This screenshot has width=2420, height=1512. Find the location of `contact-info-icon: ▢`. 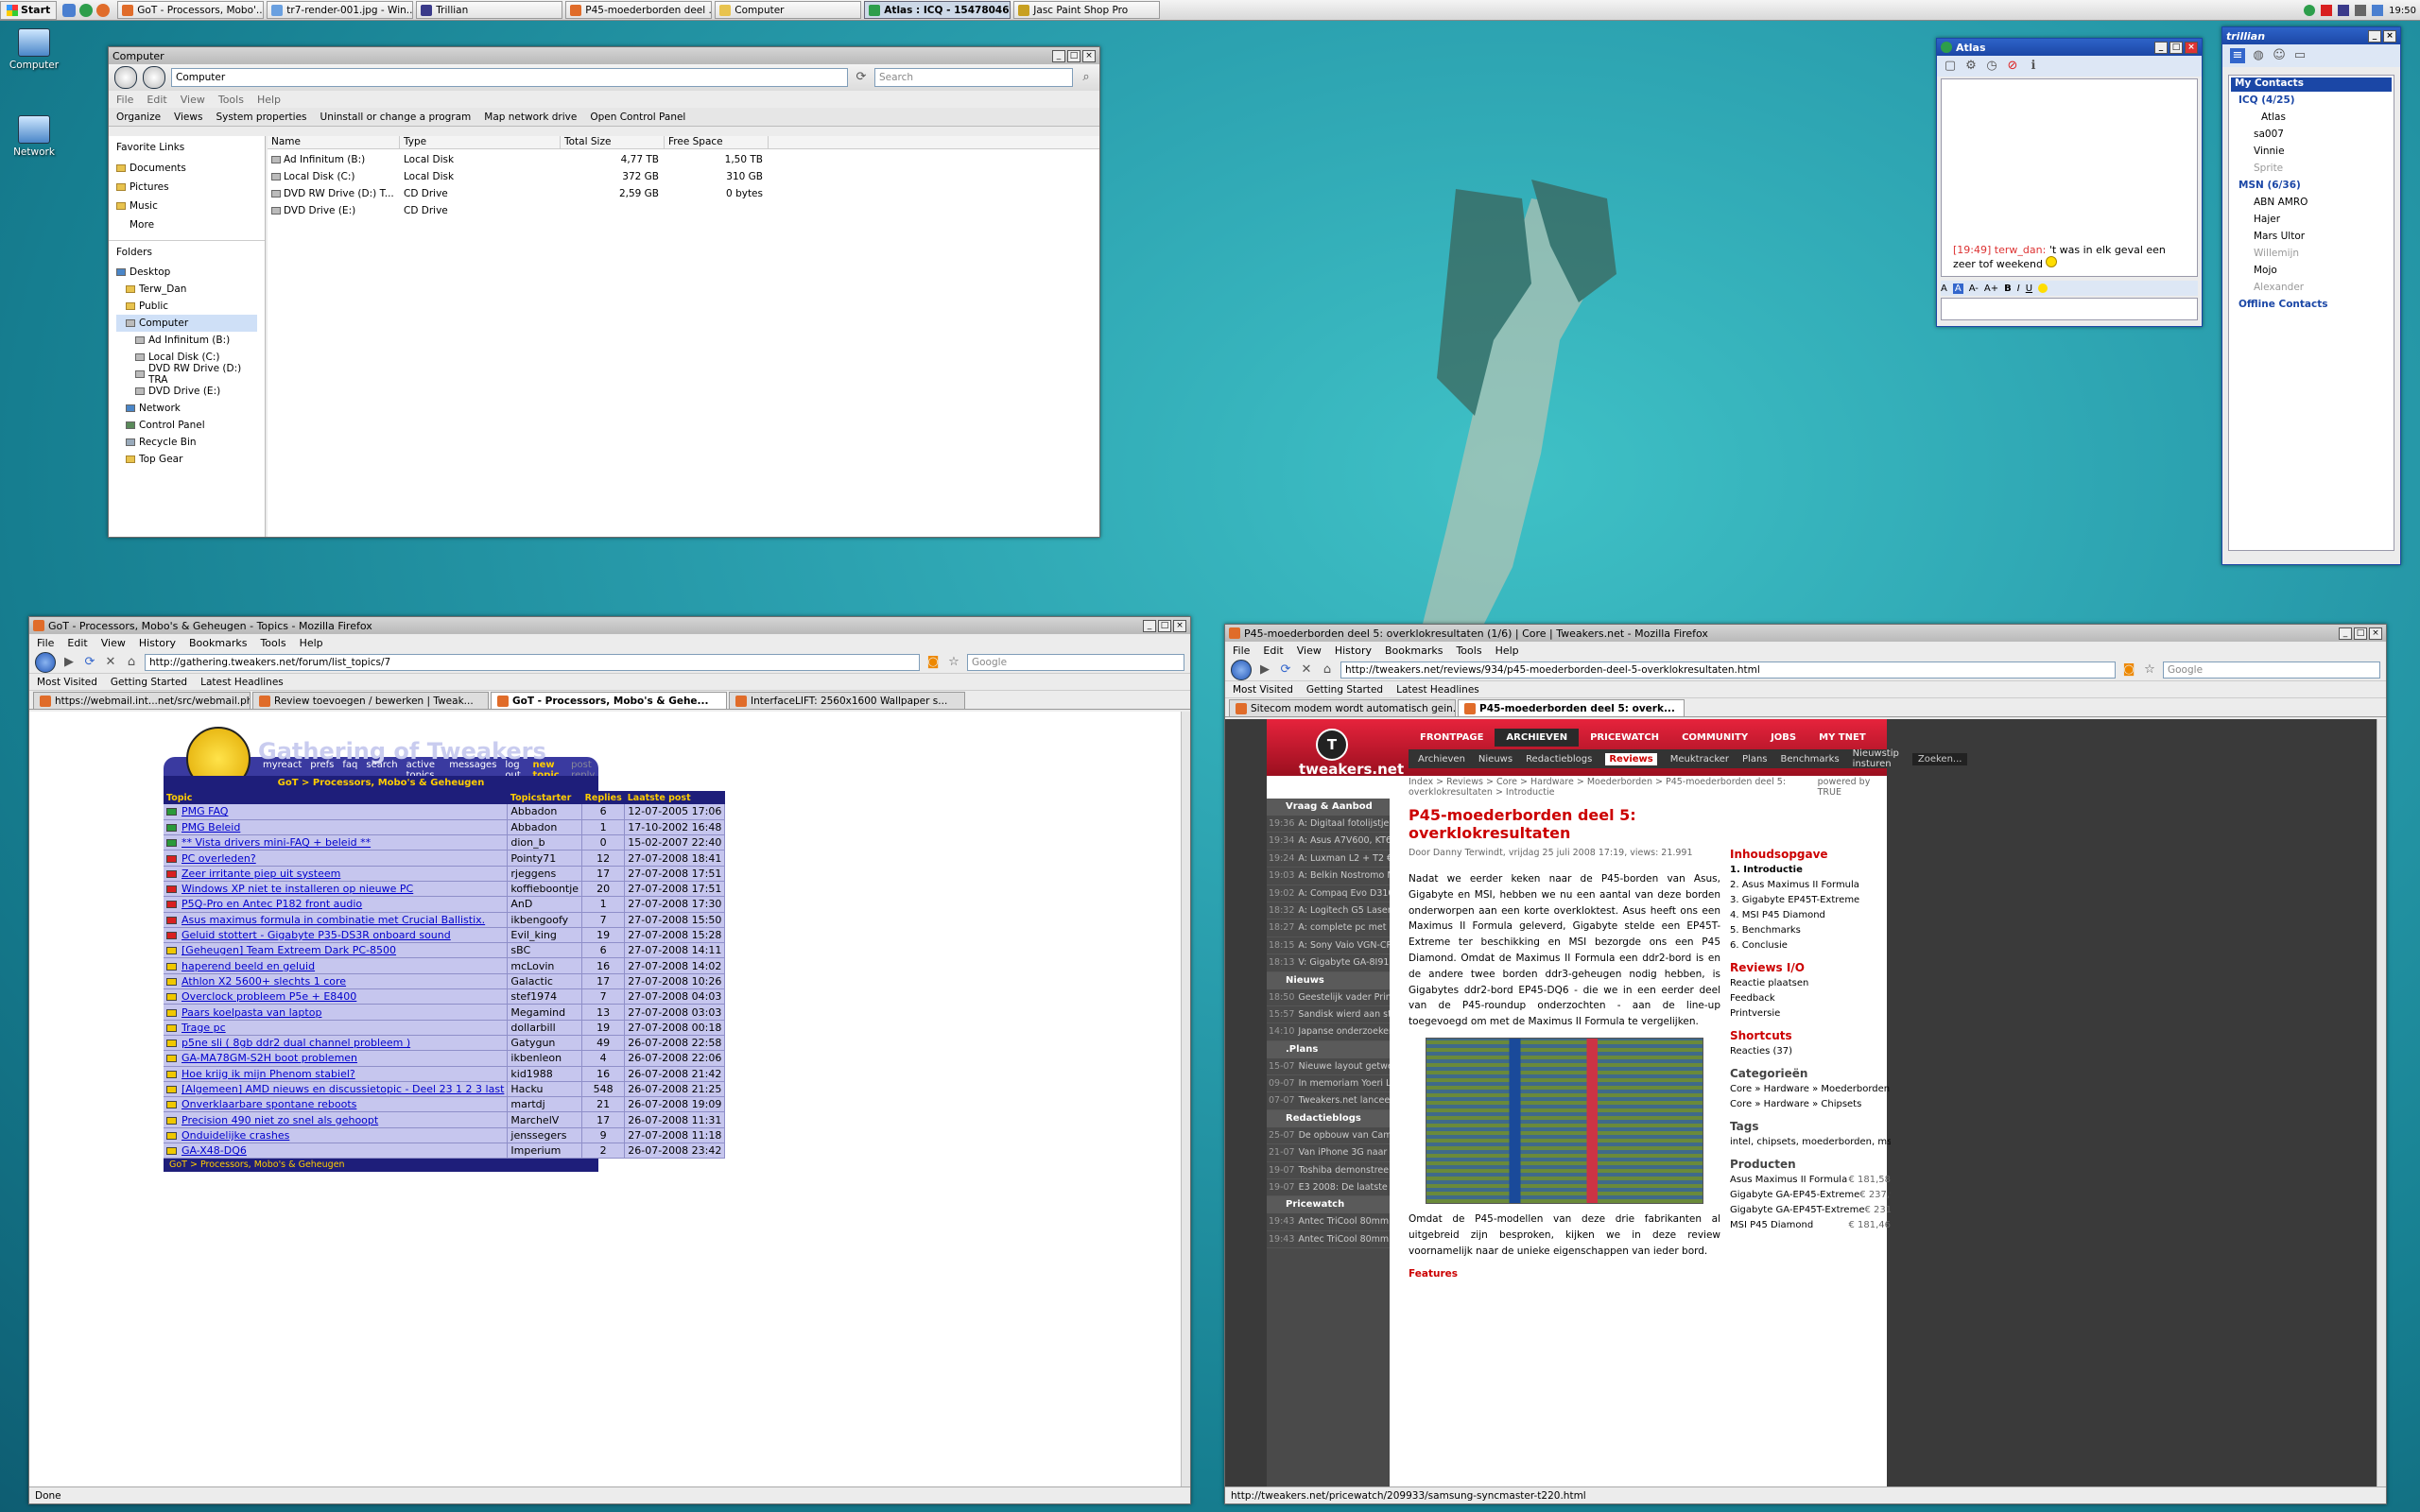

contact-info-icon: ▢ is located at coordinates (1950, 66).